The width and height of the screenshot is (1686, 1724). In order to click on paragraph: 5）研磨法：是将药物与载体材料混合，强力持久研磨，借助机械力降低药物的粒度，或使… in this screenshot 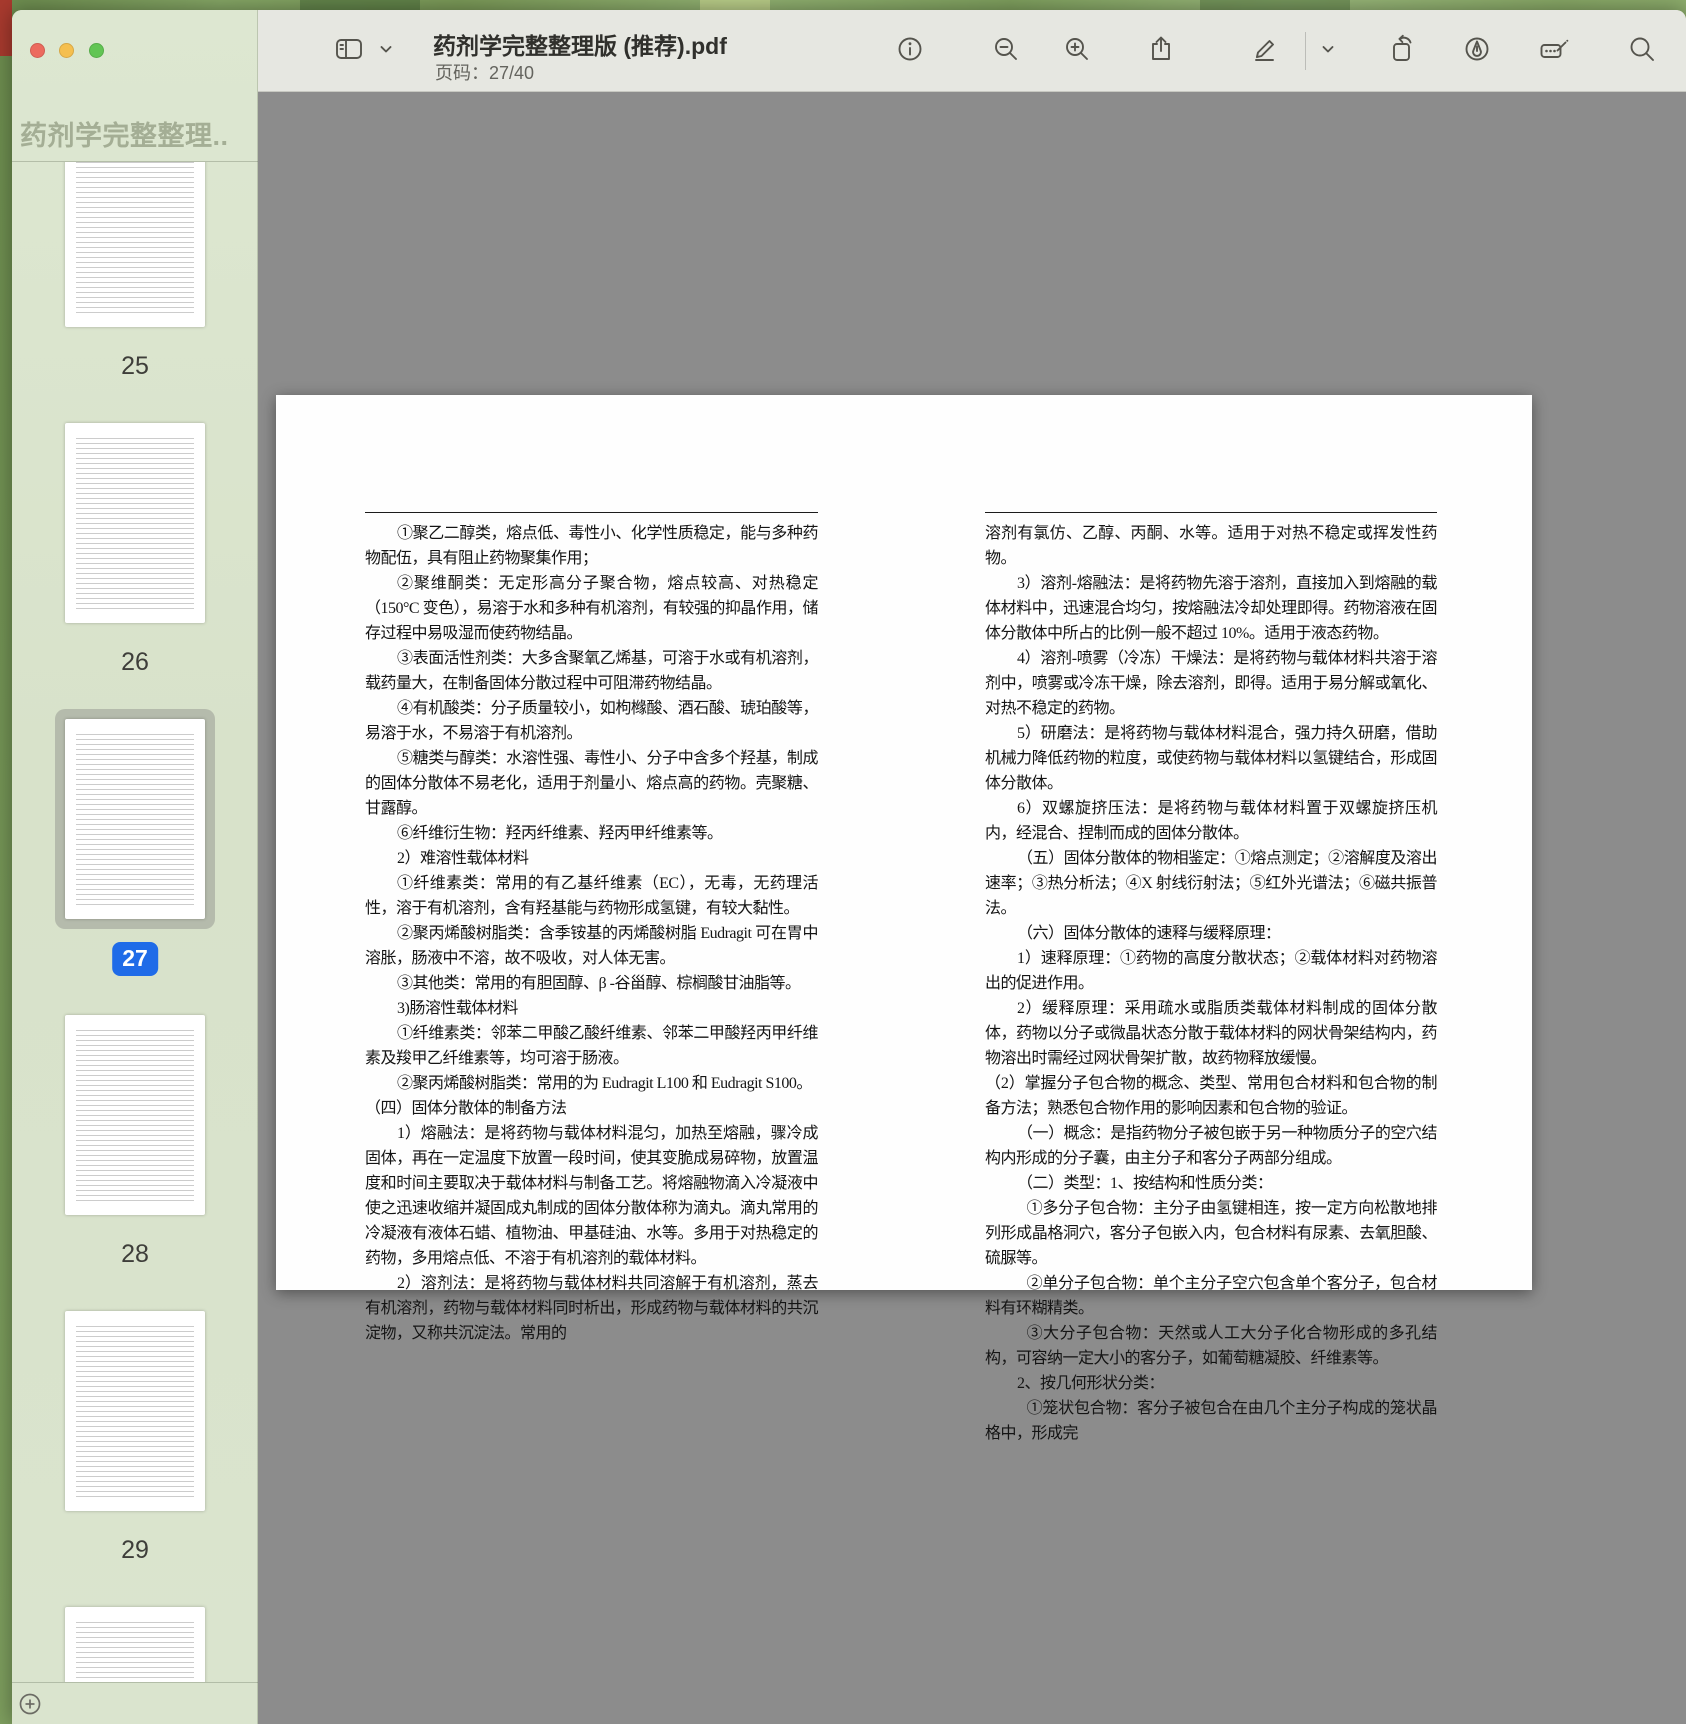, I will do `click(1211, 758)`.